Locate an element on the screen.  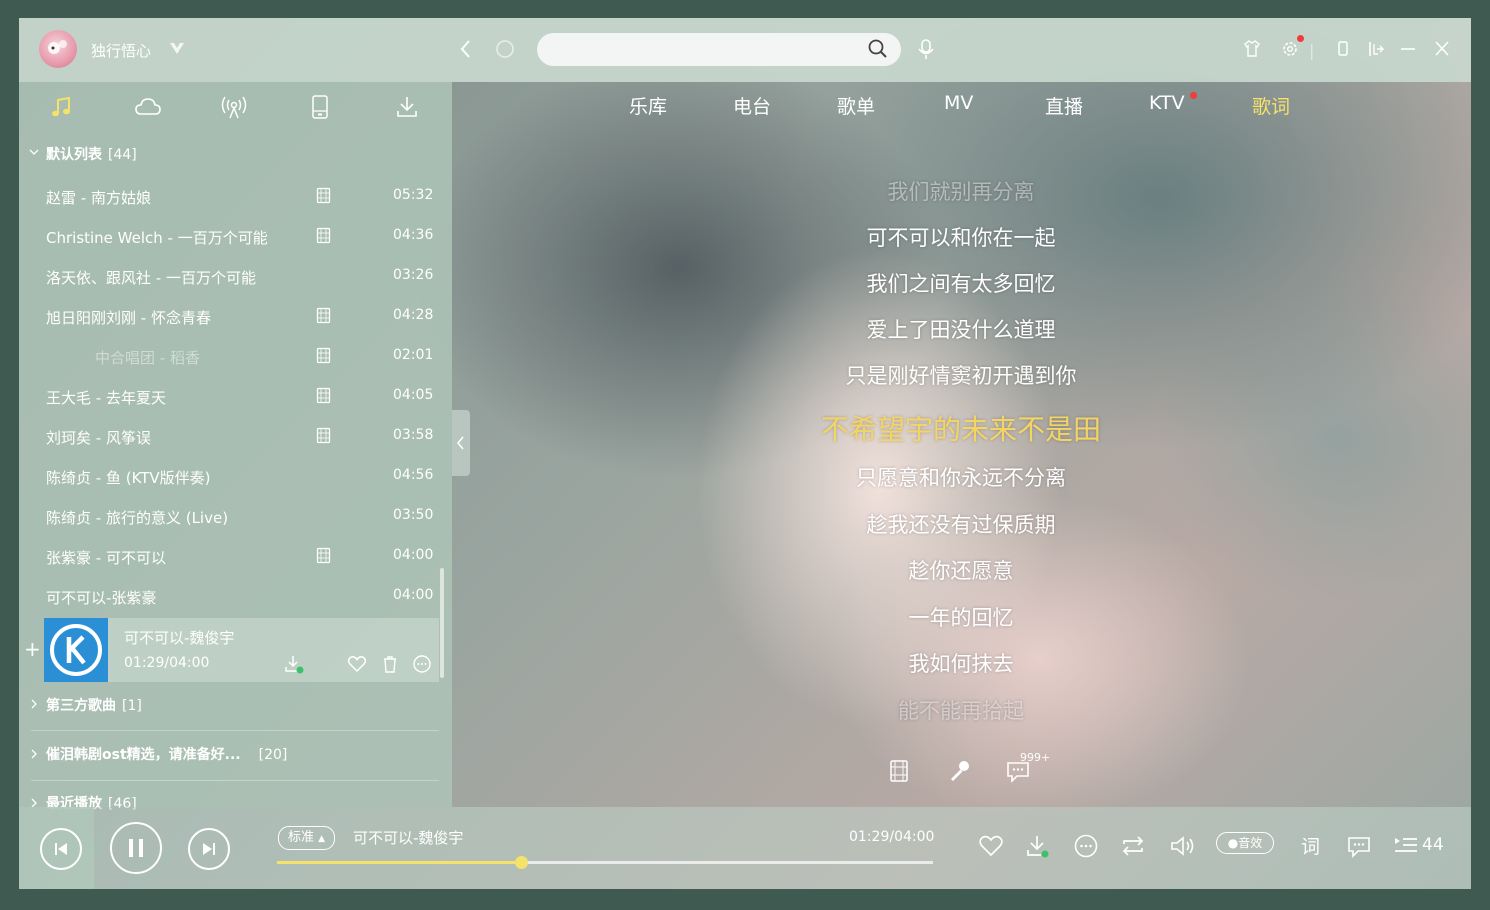
previous-track-button is located at coordinates (61, 849).